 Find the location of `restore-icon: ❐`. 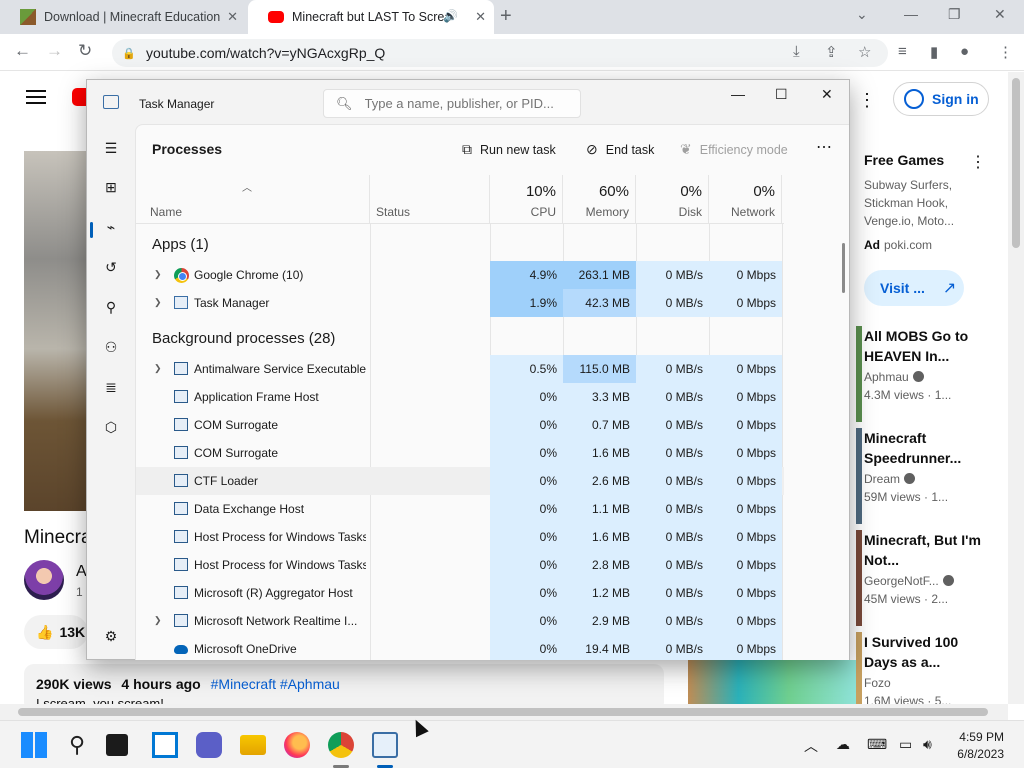

restore-icon: ❐ is located at coordinates (954, 14).